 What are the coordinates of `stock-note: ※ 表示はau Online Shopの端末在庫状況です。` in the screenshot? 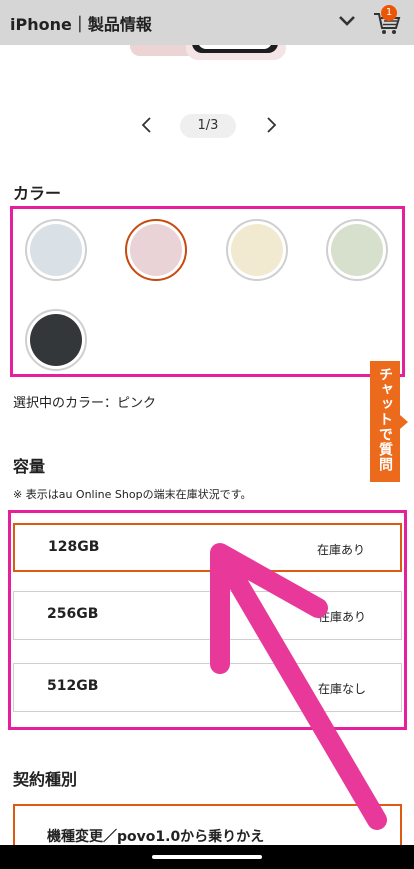 It's located at (132, 494).